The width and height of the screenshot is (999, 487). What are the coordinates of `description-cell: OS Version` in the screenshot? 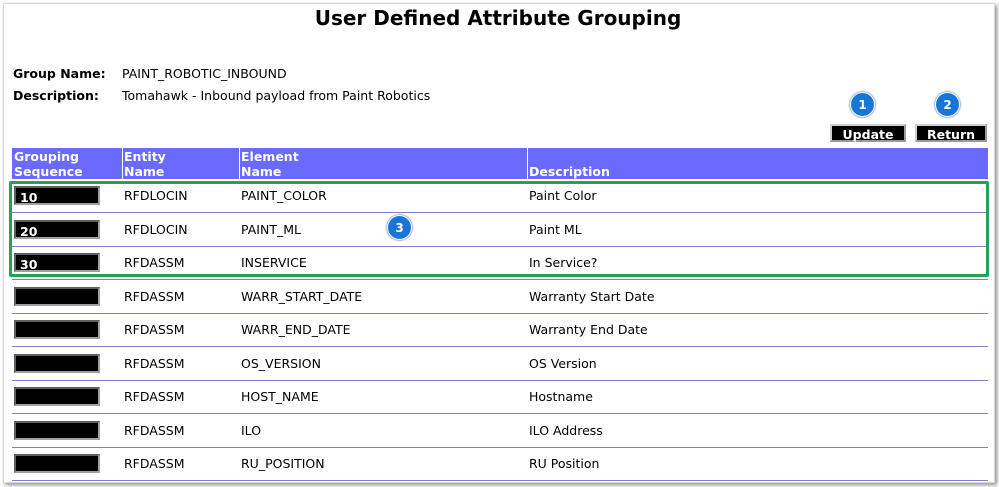 It's located at (563, 363).